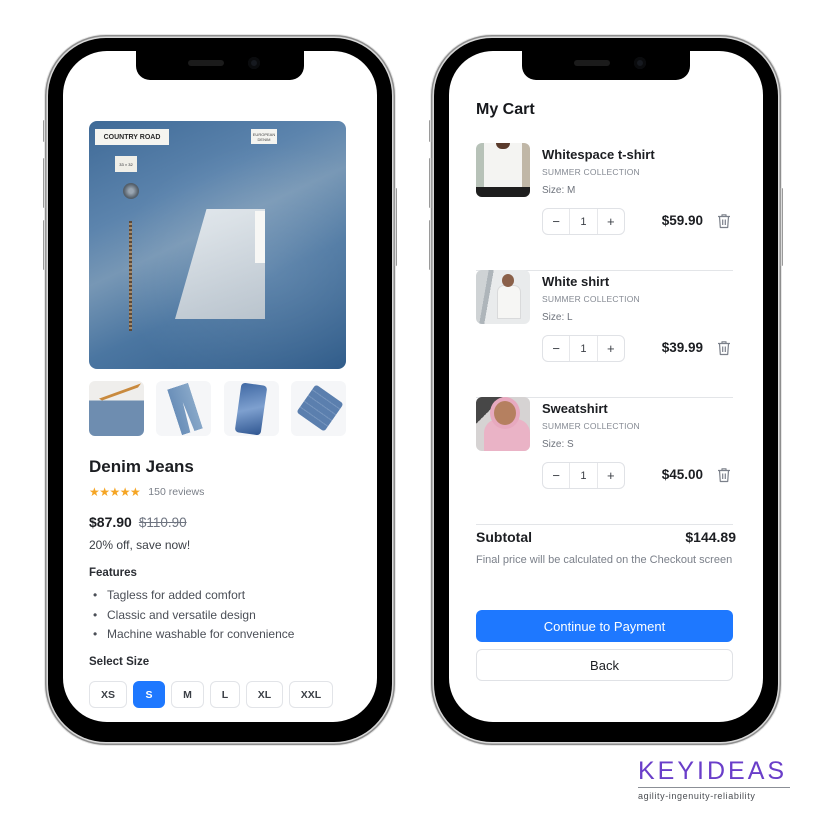 The width and height of the screenshot is (825, 825). I want to click on product-thumbnail-white-shirt, so click(503, 297).